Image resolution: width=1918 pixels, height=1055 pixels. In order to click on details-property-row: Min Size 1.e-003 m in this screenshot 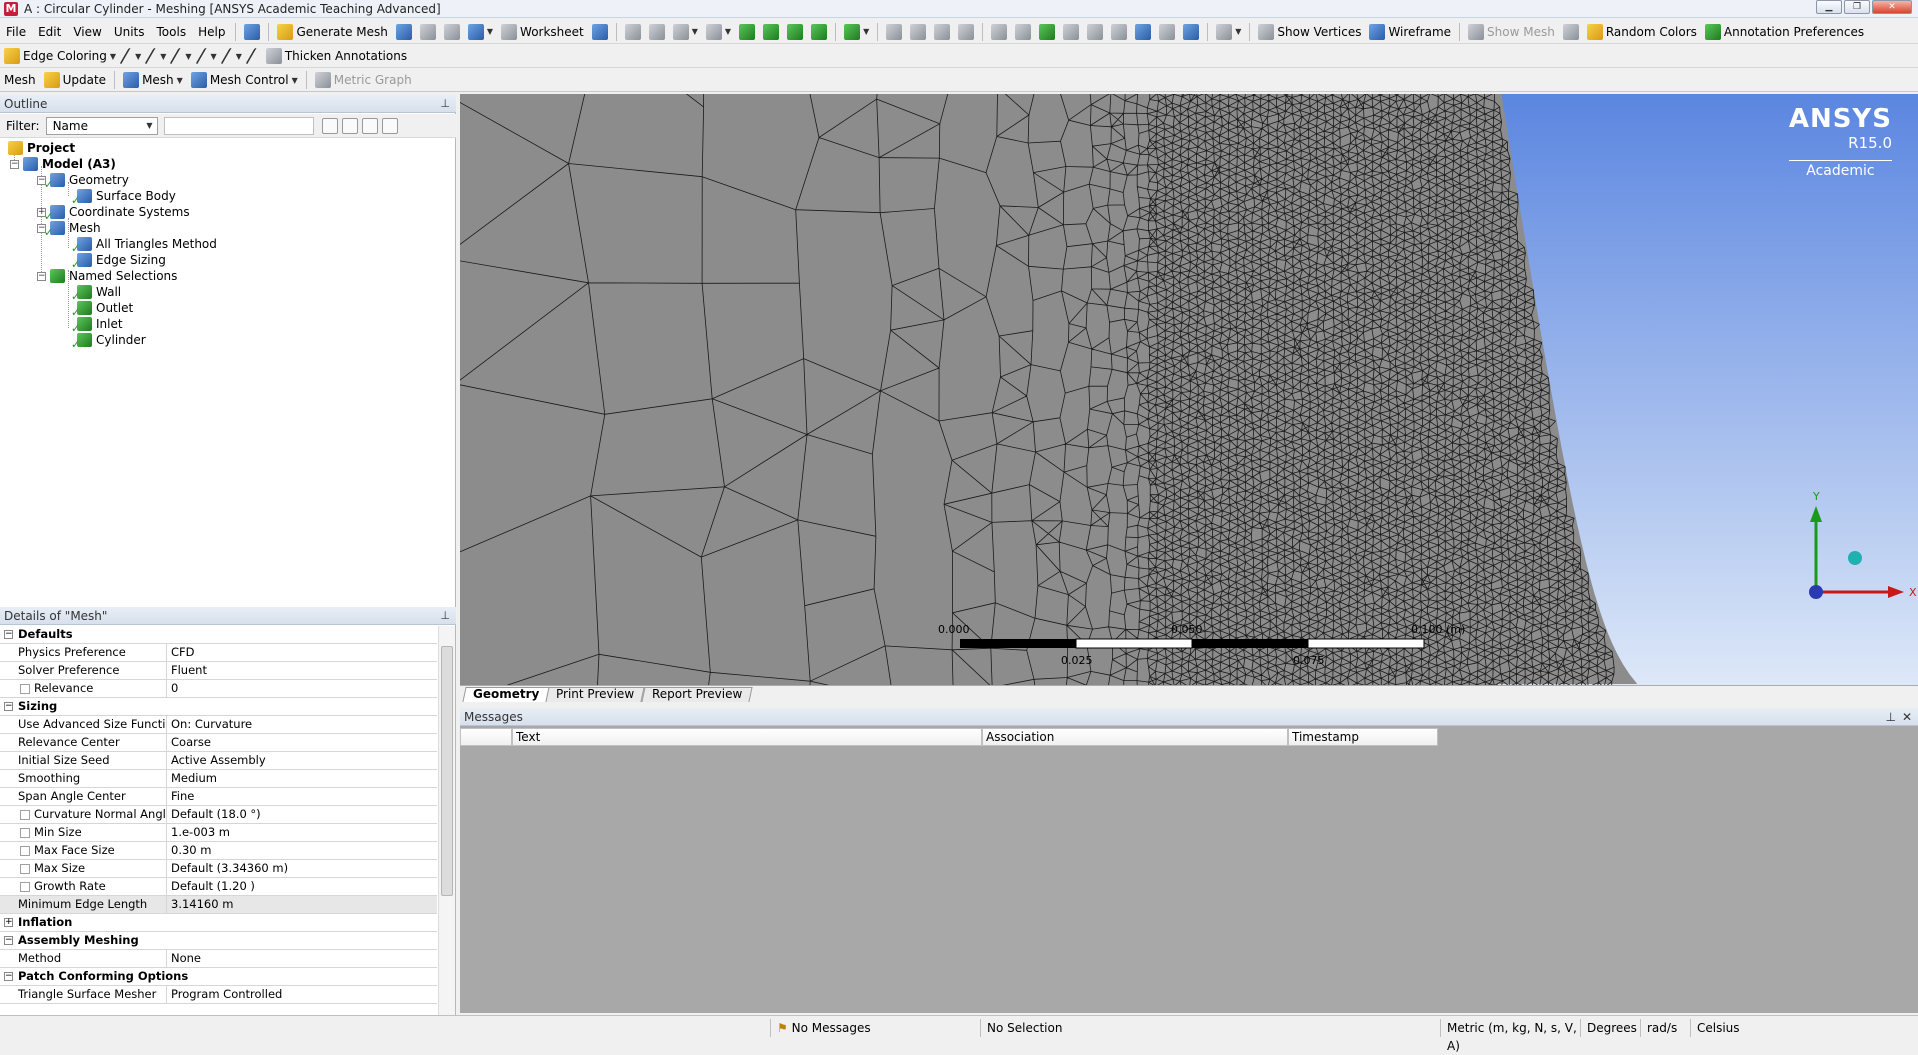, I will do `click(218, 833)`.